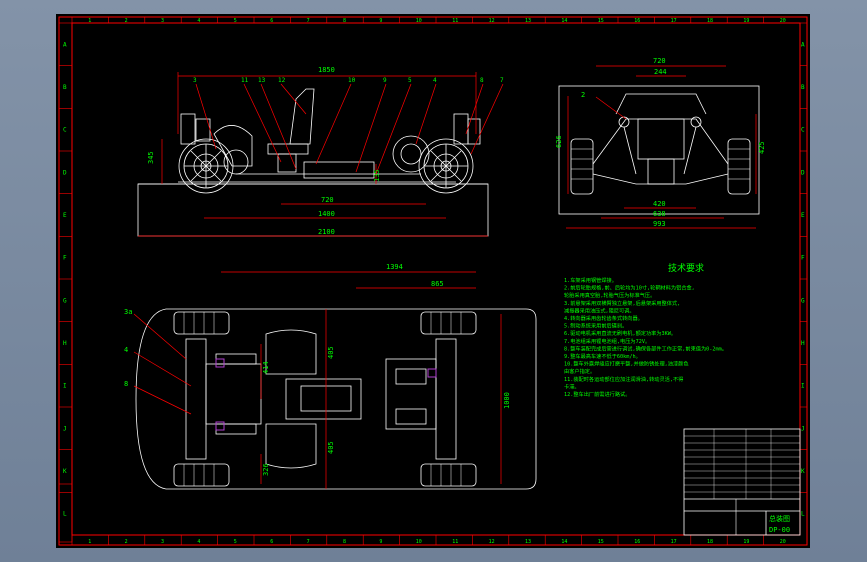  Describe the element at coordinates (659, 204) in the screenshot. I see `dim-front-420: 420` at that location.